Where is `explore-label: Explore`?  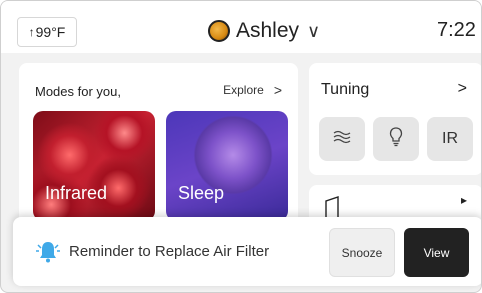
explore-label: Explore is located at coordinates (243, 90).